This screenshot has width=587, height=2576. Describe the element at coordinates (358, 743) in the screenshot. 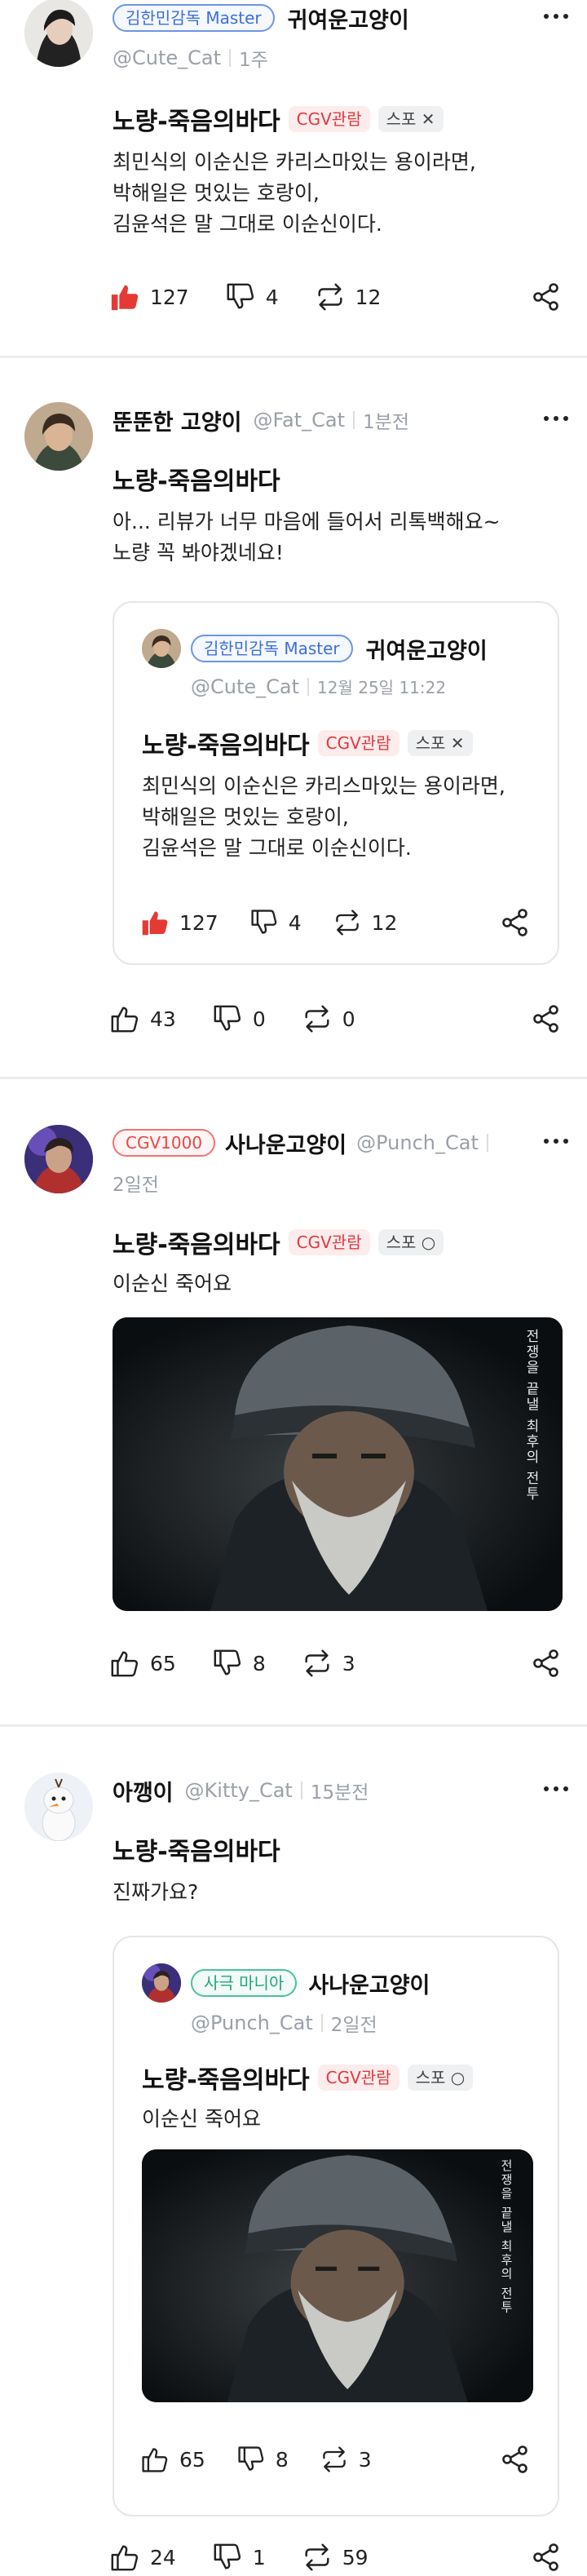

I see `cgv-tag: CGV관람` at that location.